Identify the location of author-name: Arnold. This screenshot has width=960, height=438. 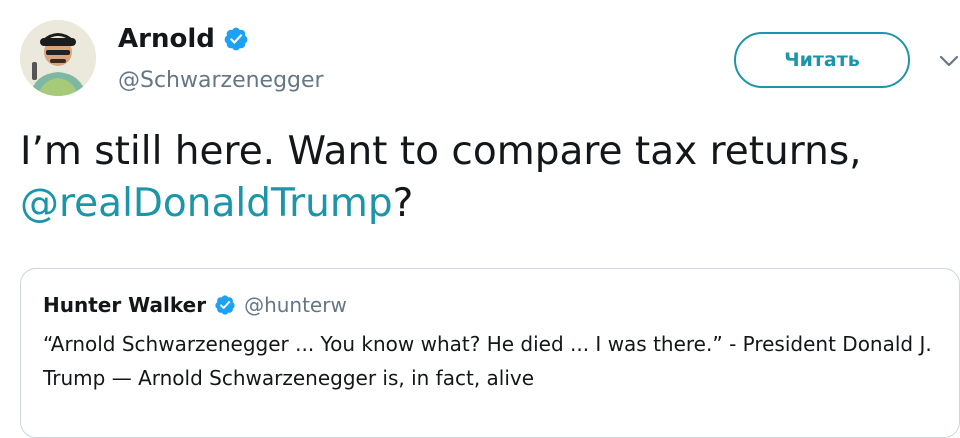
(166, 39).